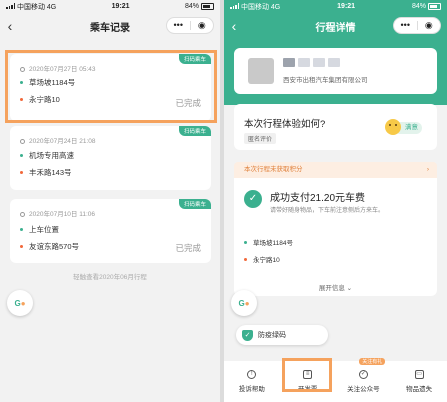  I want to click on license-plate-masked, so click(311, 62).